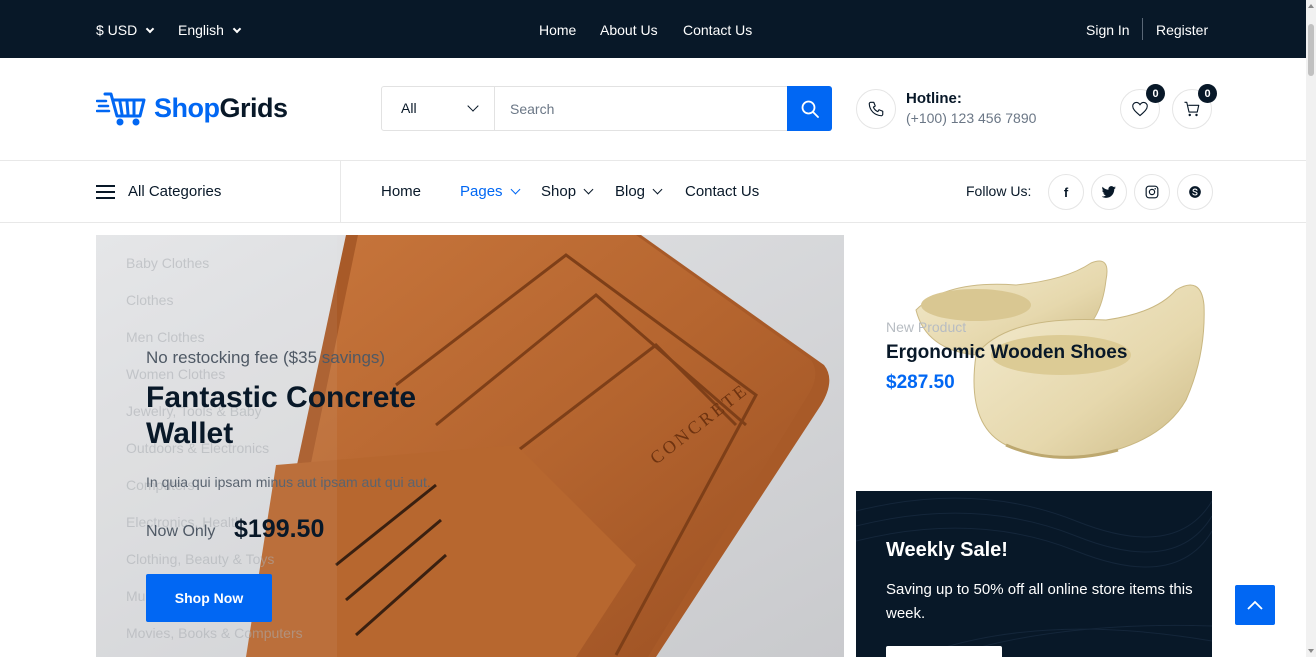 The height and width of the screenshot is (657, 1316). Describe the element at coordinates (214, 633) in the screenshot. I see `category-item: Movies, Books & Computers` at that location.